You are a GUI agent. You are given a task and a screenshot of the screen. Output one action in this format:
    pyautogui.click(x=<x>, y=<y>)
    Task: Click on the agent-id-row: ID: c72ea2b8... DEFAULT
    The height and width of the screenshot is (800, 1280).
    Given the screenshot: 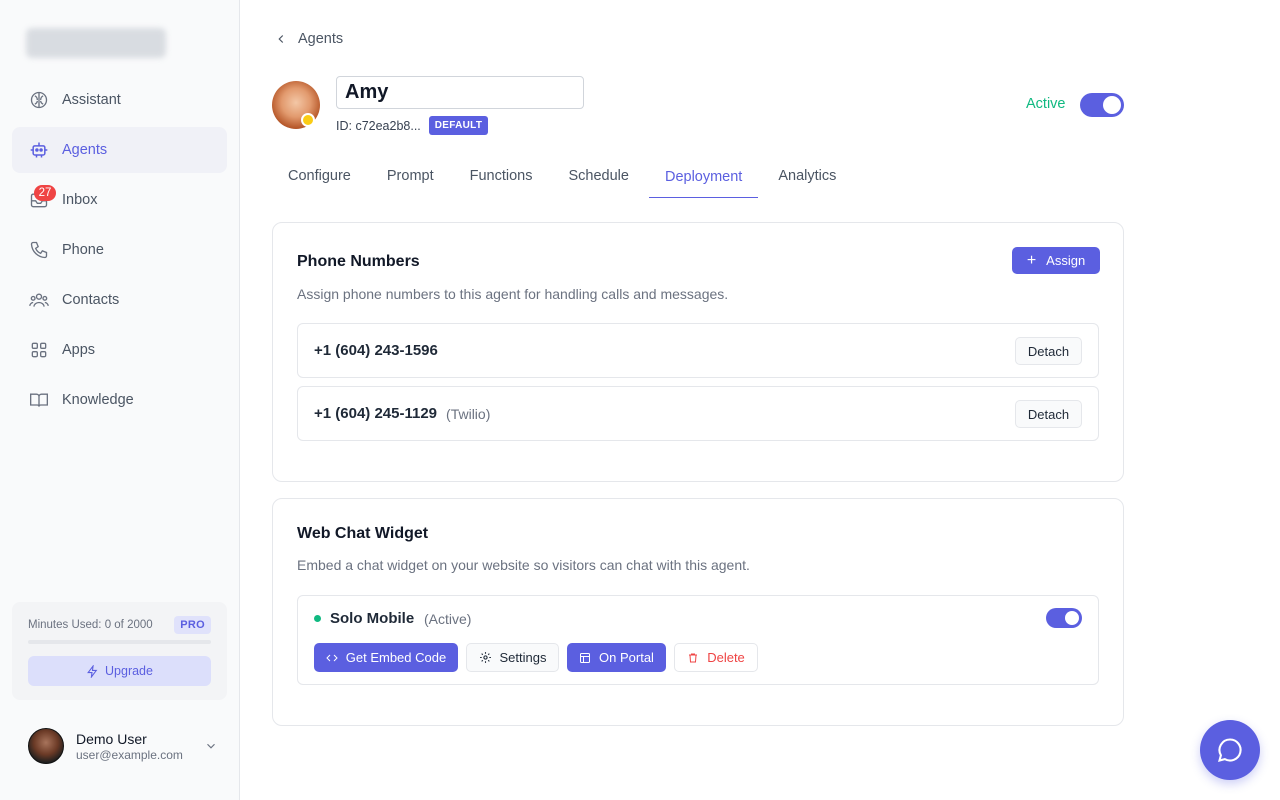 What is the action you would take?
    pyautogui.click(x=412, y=125)
    